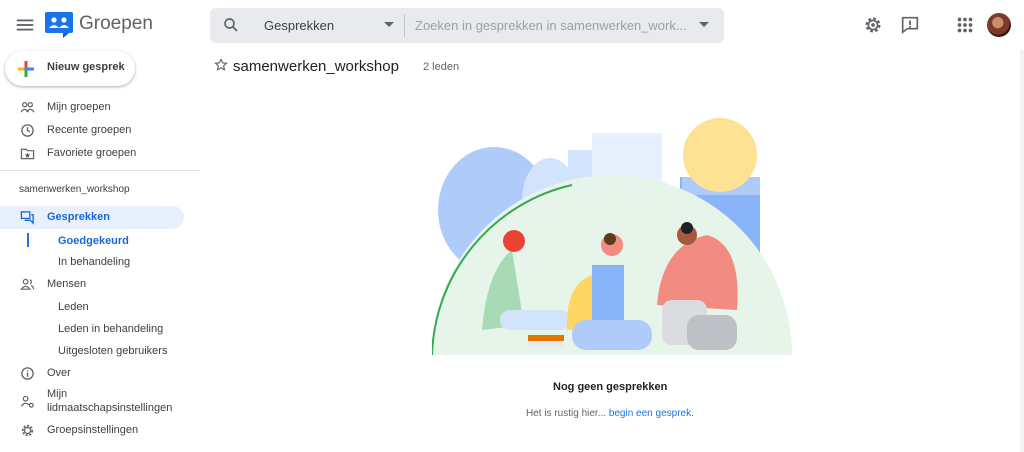 The width and height of the screenshot is (1024, 452). I want to click on sidebar-item-pending-members: Leden in behandeling, so click(100, 329).